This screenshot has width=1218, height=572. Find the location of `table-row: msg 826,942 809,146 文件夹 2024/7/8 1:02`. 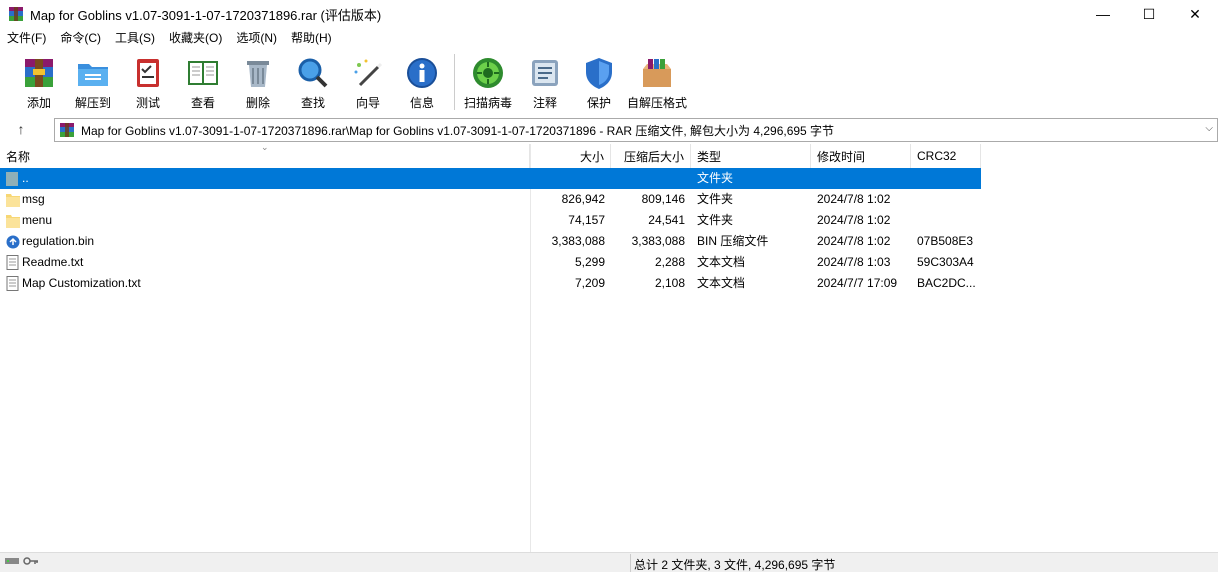

table-row: msg 826,942 809,146 文件夹 2024/7/8 1:02 is located at coordinates (490, 199).